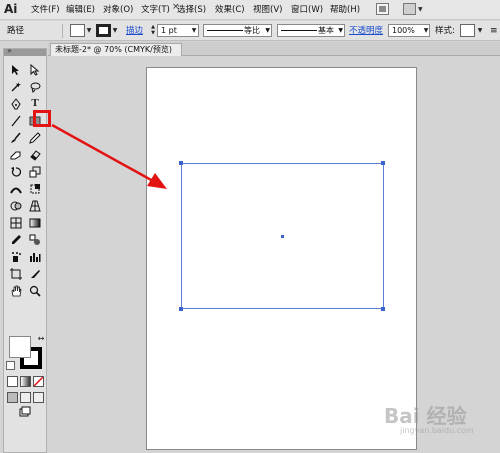 The image size is (500, 453). Describe the element at coordinates (437, 430) in the screenshot. I see `watermark-subtext: jingyan.baidu.com` at that location.